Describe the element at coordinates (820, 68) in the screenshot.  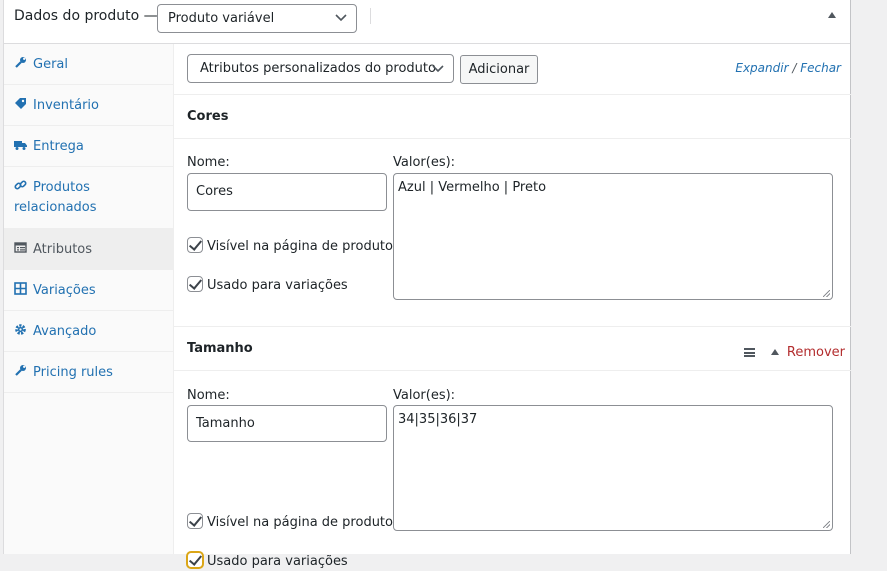
I see `close-all-link: Fechar` at that location.